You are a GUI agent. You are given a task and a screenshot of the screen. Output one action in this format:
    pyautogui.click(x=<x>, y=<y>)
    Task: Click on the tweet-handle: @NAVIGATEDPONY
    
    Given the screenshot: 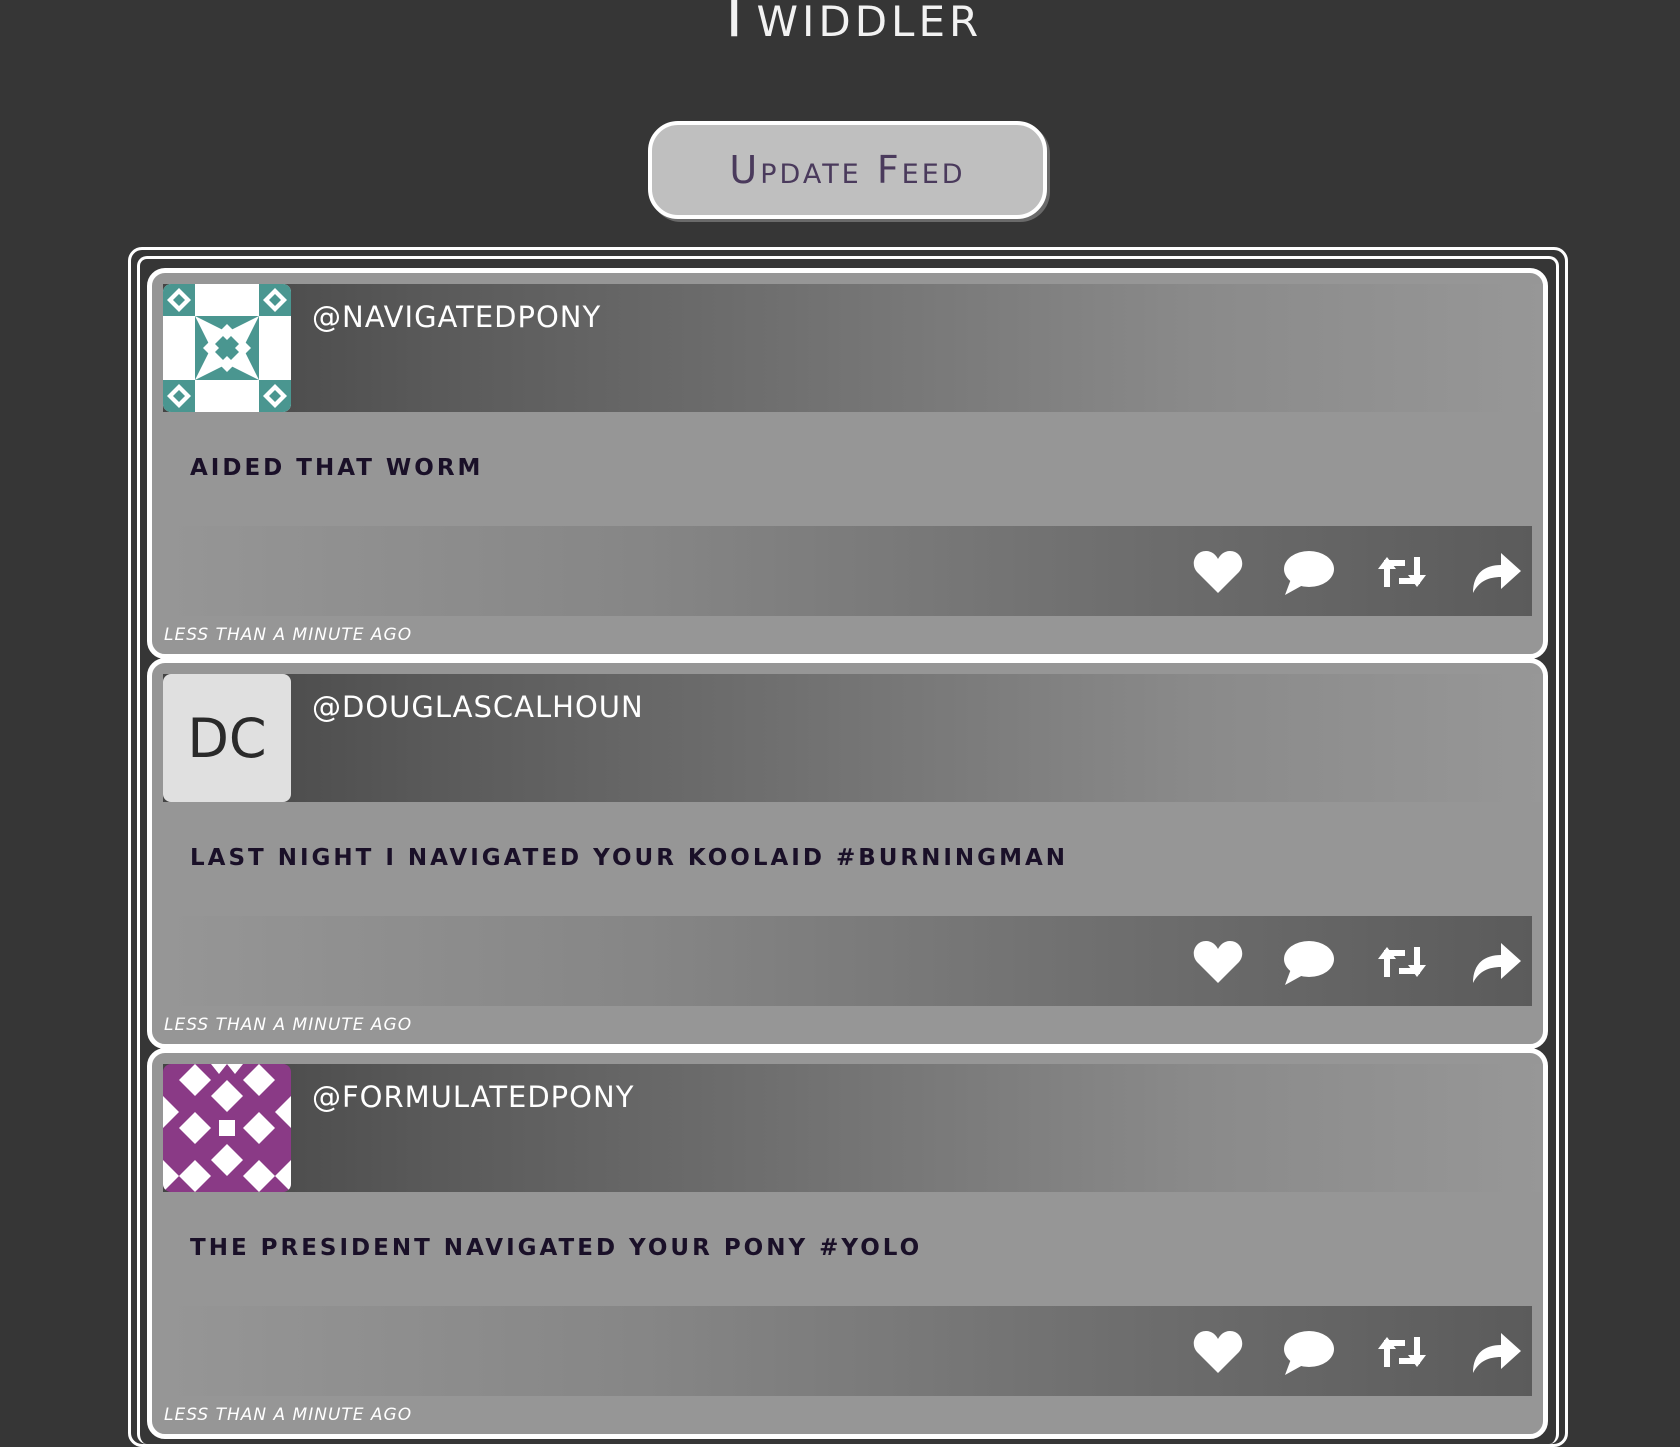 What is the action you would take?
    pyautogui.click(x=456, y=317)
    